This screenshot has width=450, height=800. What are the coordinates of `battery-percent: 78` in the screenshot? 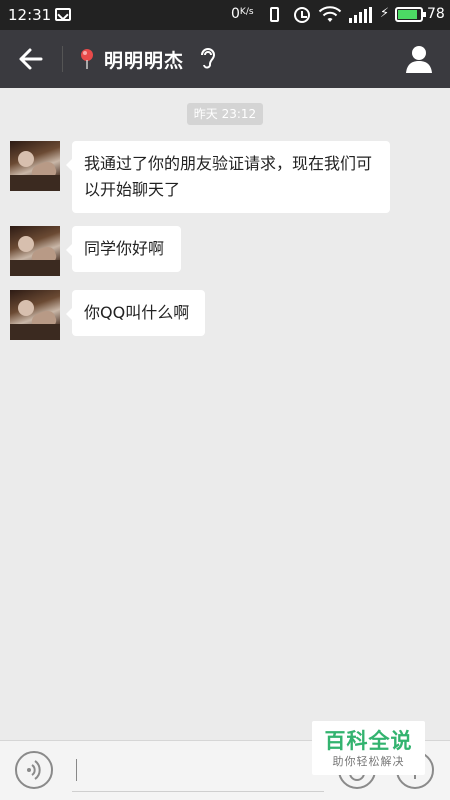 It's located at (436, 14).